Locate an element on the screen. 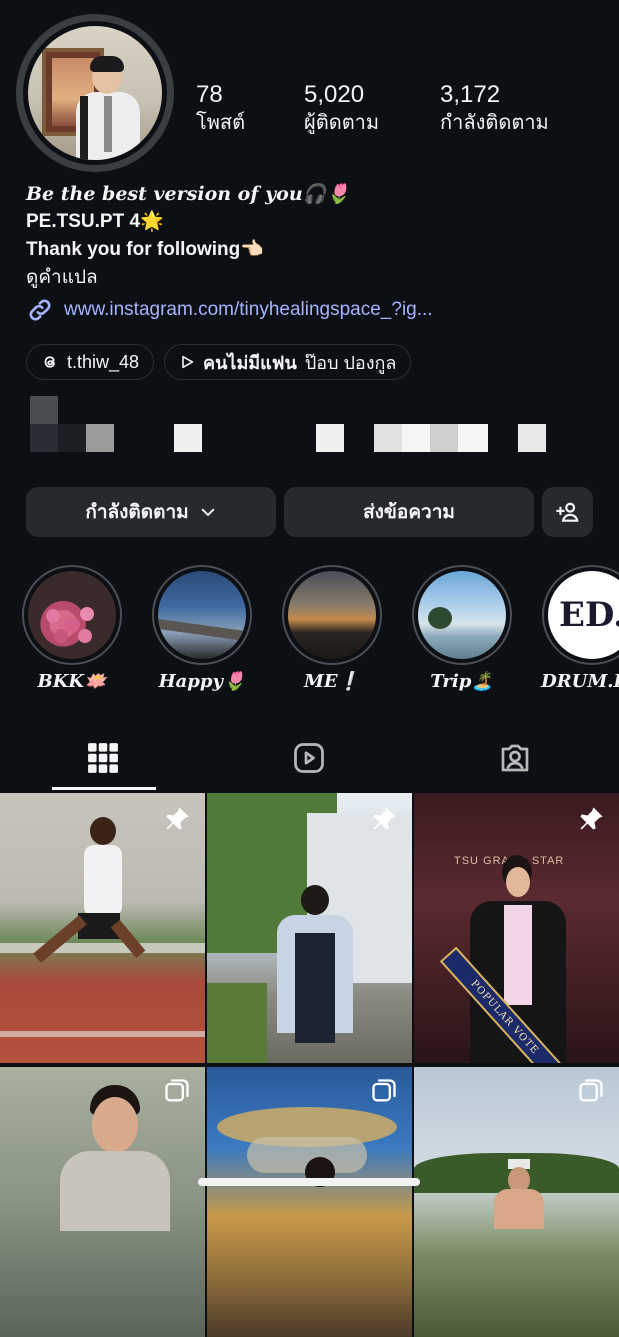  music-artist: ป๊อบ ปองกูล is located at coordinates (350, 362).